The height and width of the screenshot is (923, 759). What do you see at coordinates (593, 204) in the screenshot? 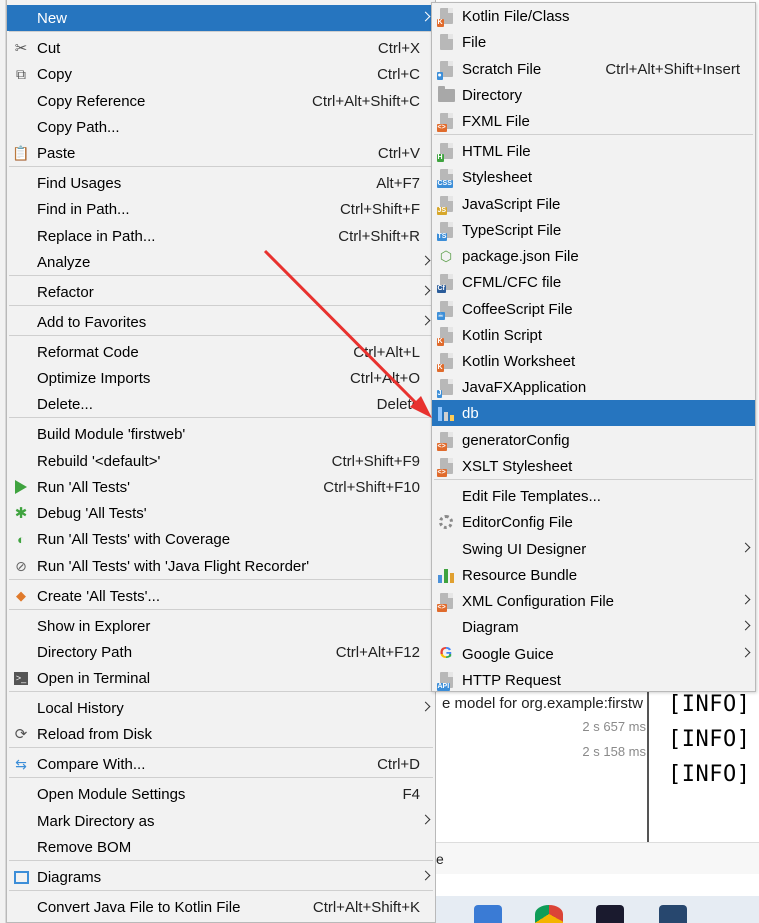
I see `new-item-javascript-file: JS JavaScript File` at bounding box center [593, 204].